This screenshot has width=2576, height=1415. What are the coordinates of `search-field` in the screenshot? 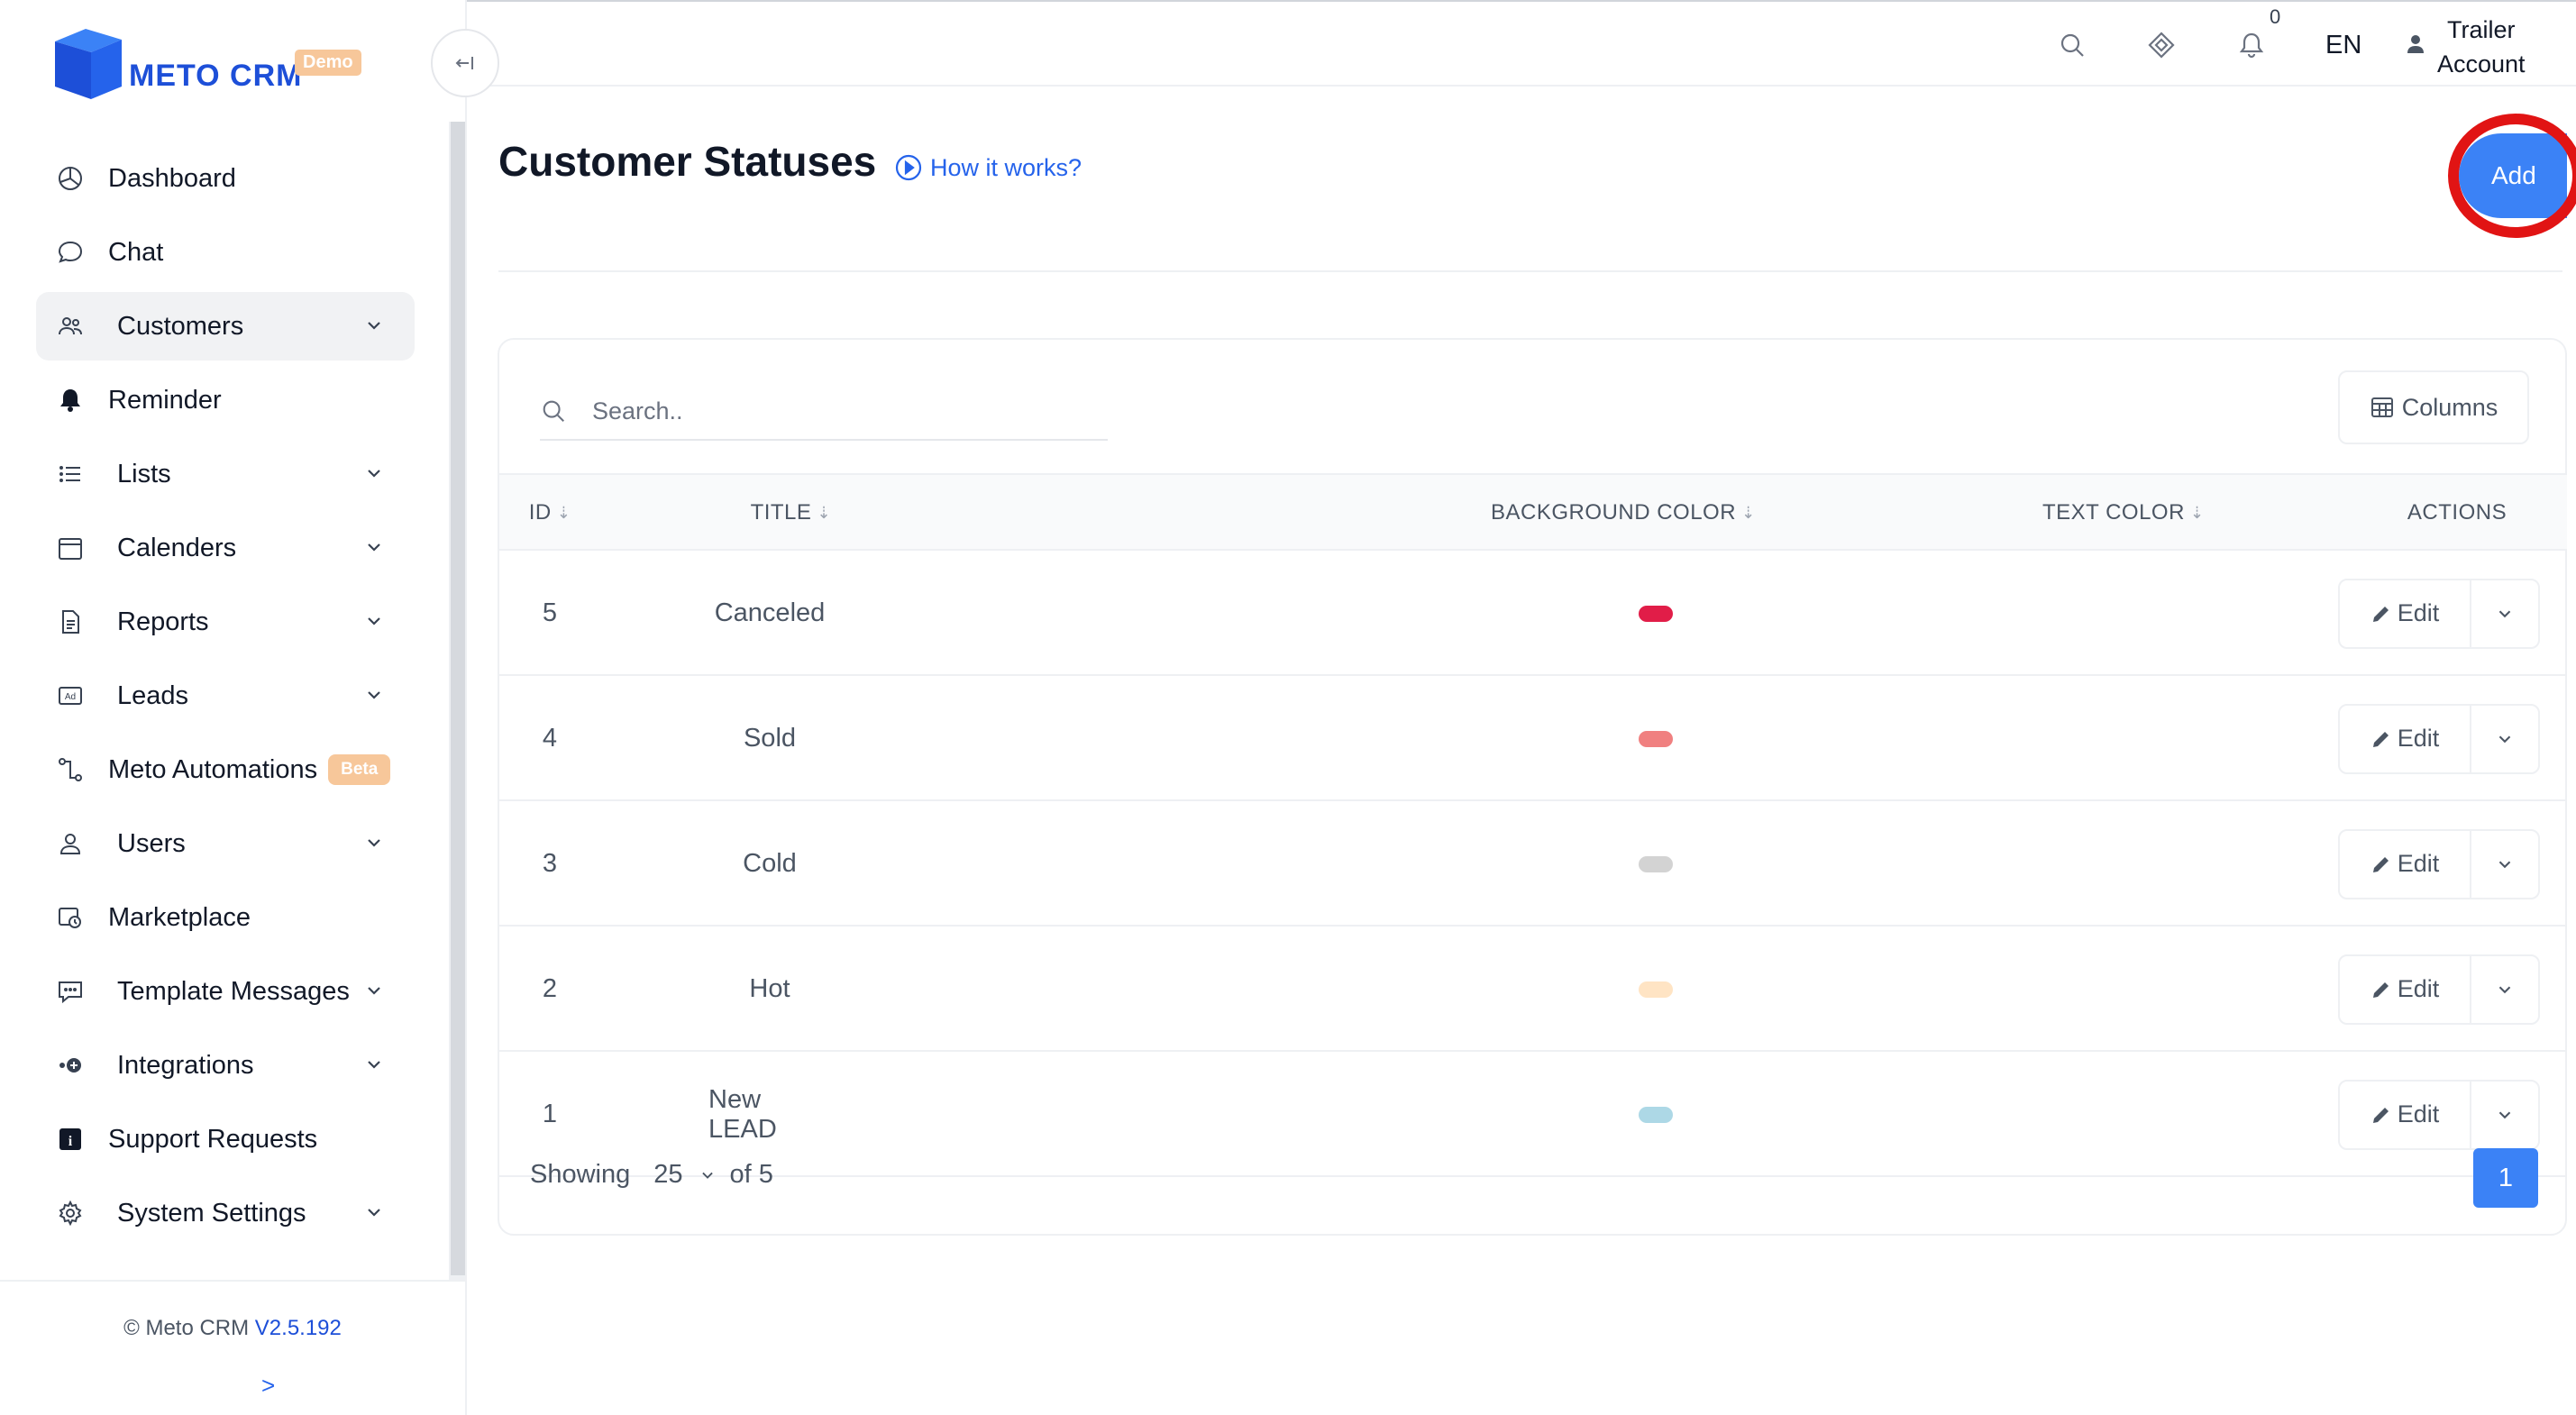 It's located at (824, 412).